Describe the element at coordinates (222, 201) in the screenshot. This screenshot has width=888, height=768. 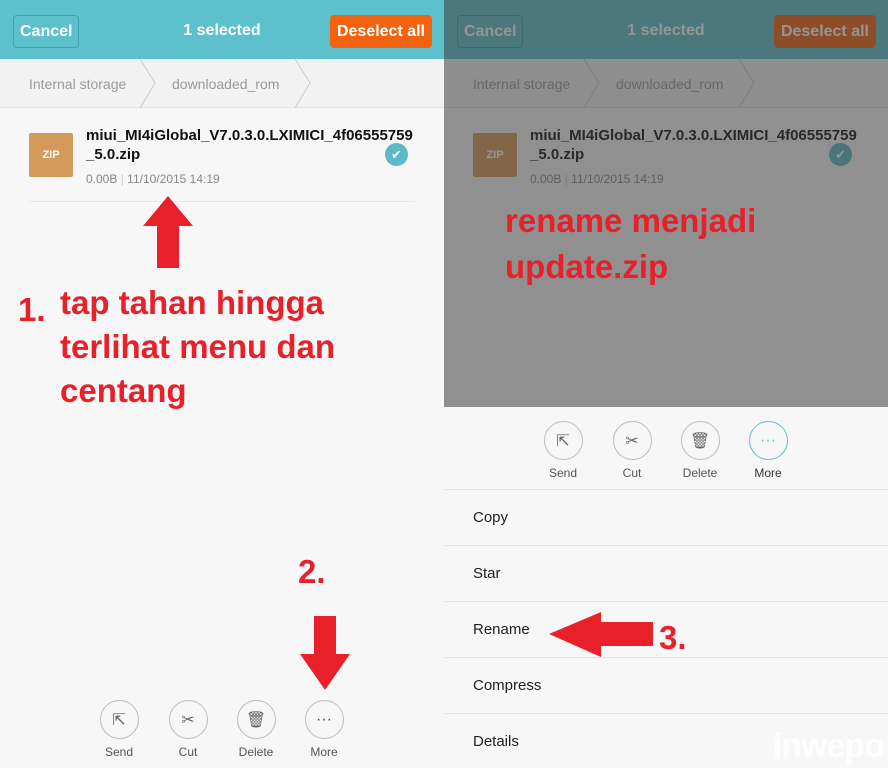
I see `divider` at that location.